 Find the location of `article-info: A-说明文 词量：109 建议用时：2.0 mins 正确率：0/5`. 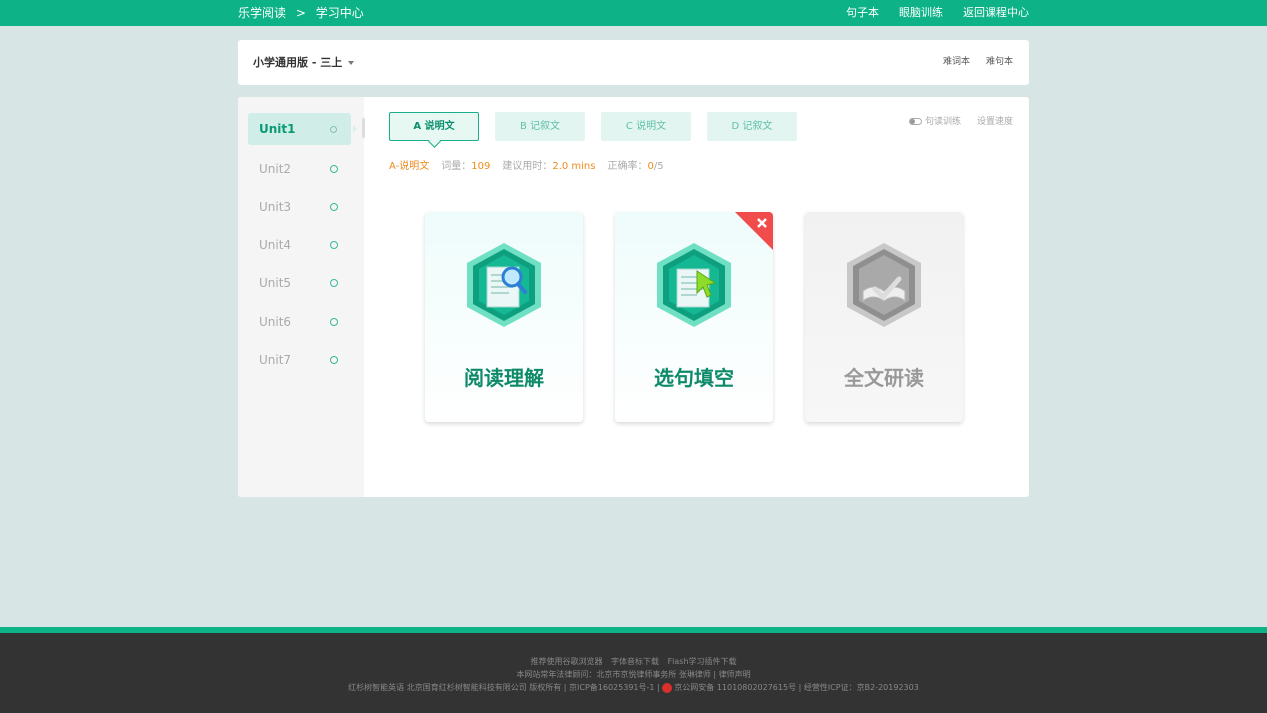

article-info: A-说明文 词量：109 建议用时：2.0 mins 正确率：0/5 is located at coordinates (526, 164).